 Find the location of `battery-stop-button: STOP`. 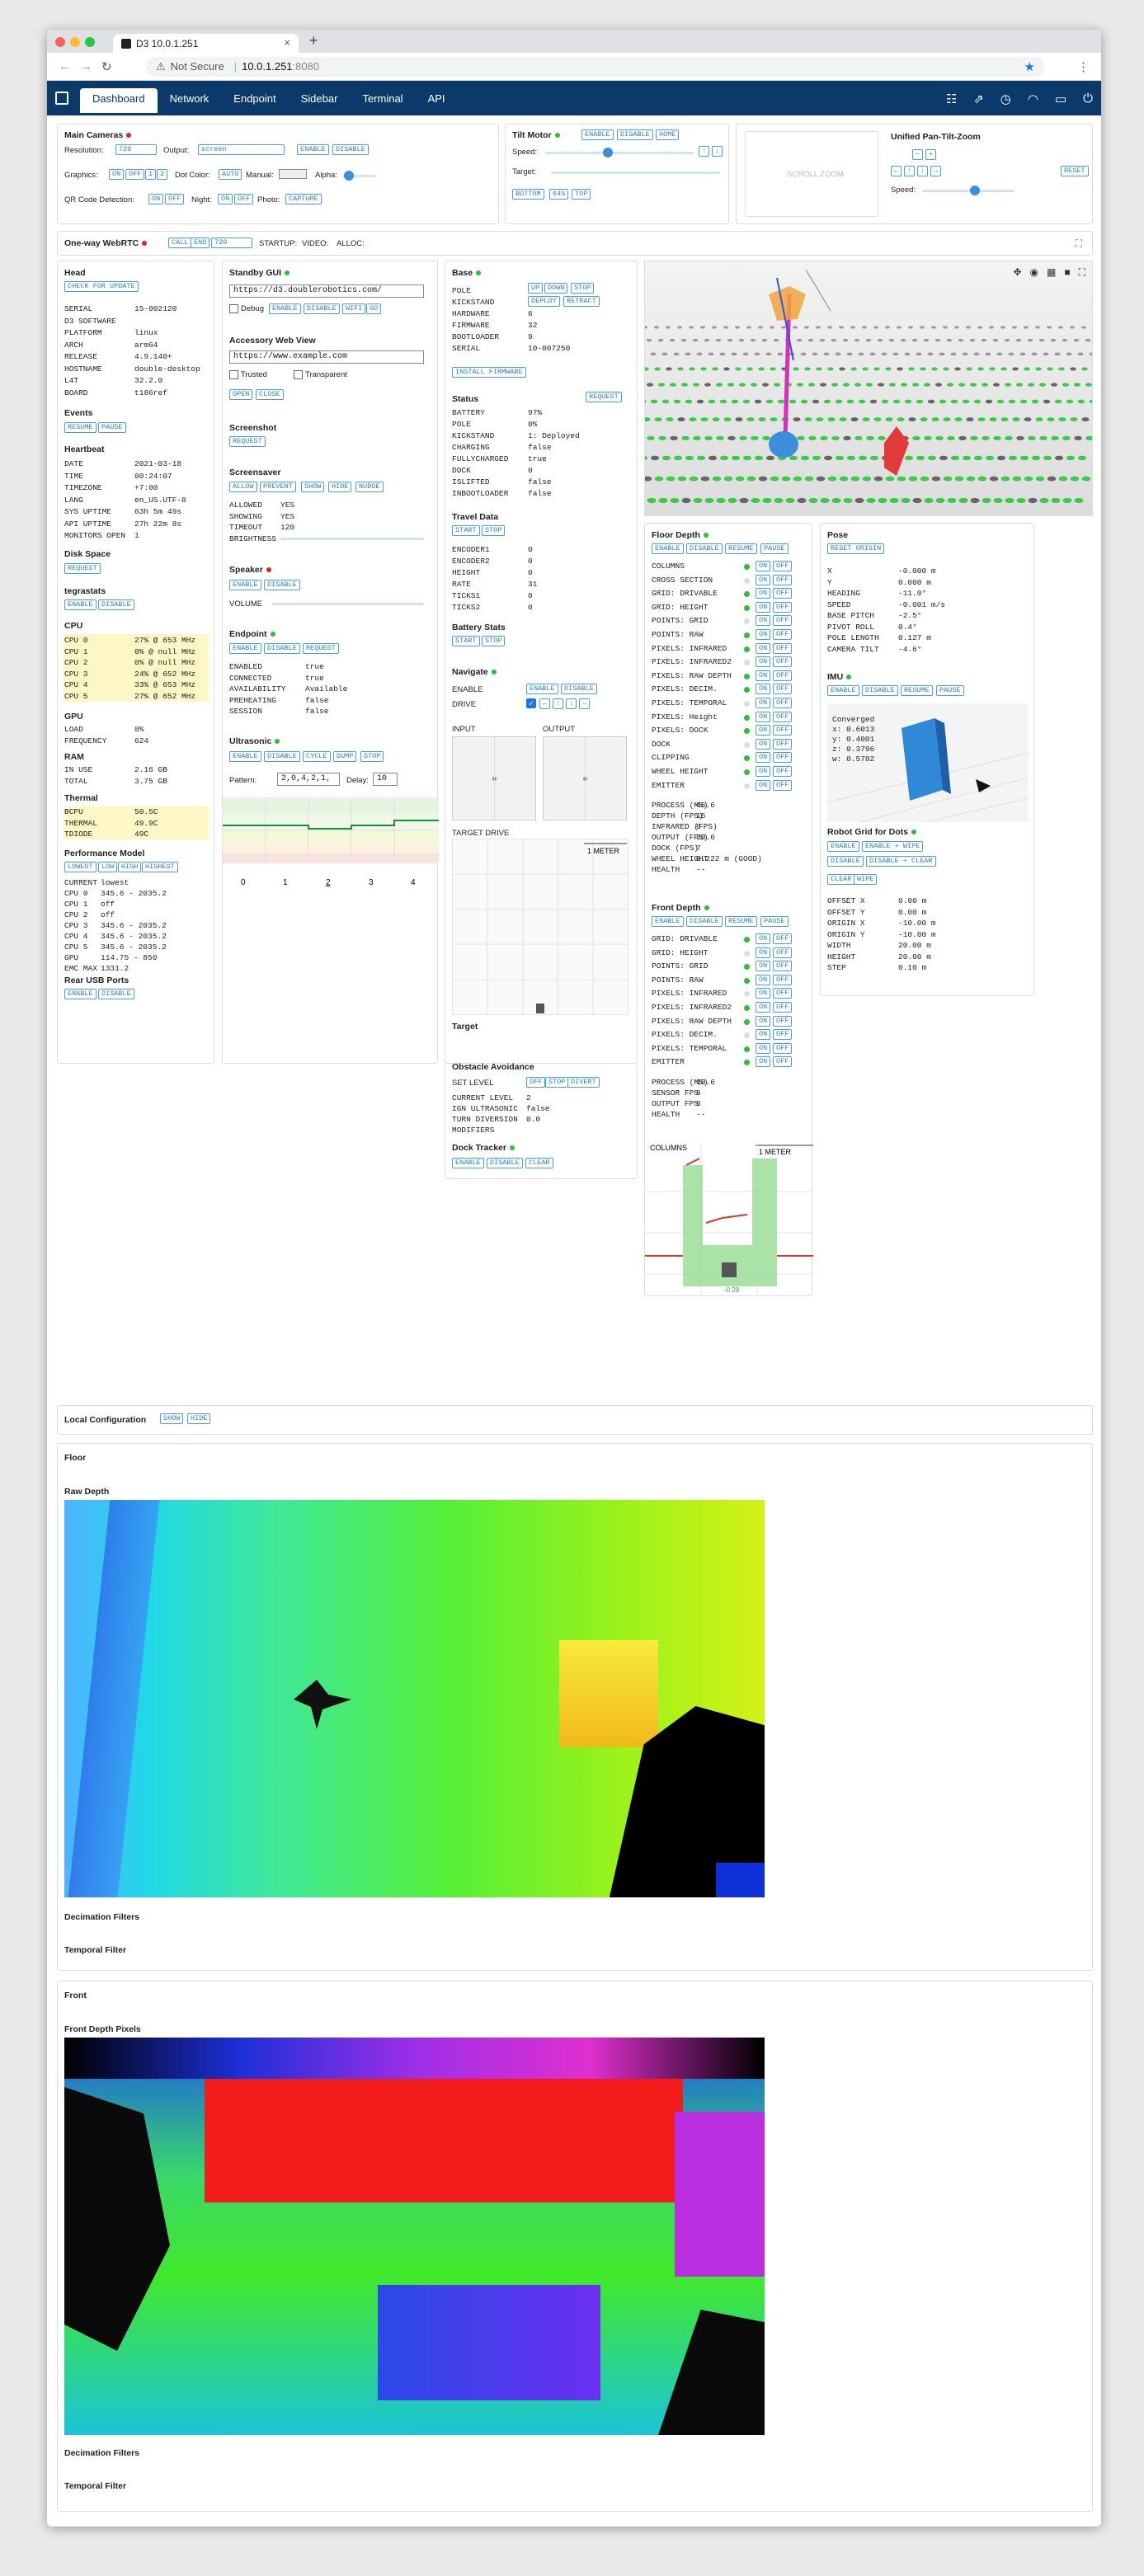

battery-stop-button: STOP is located at coordinates (494, 641).